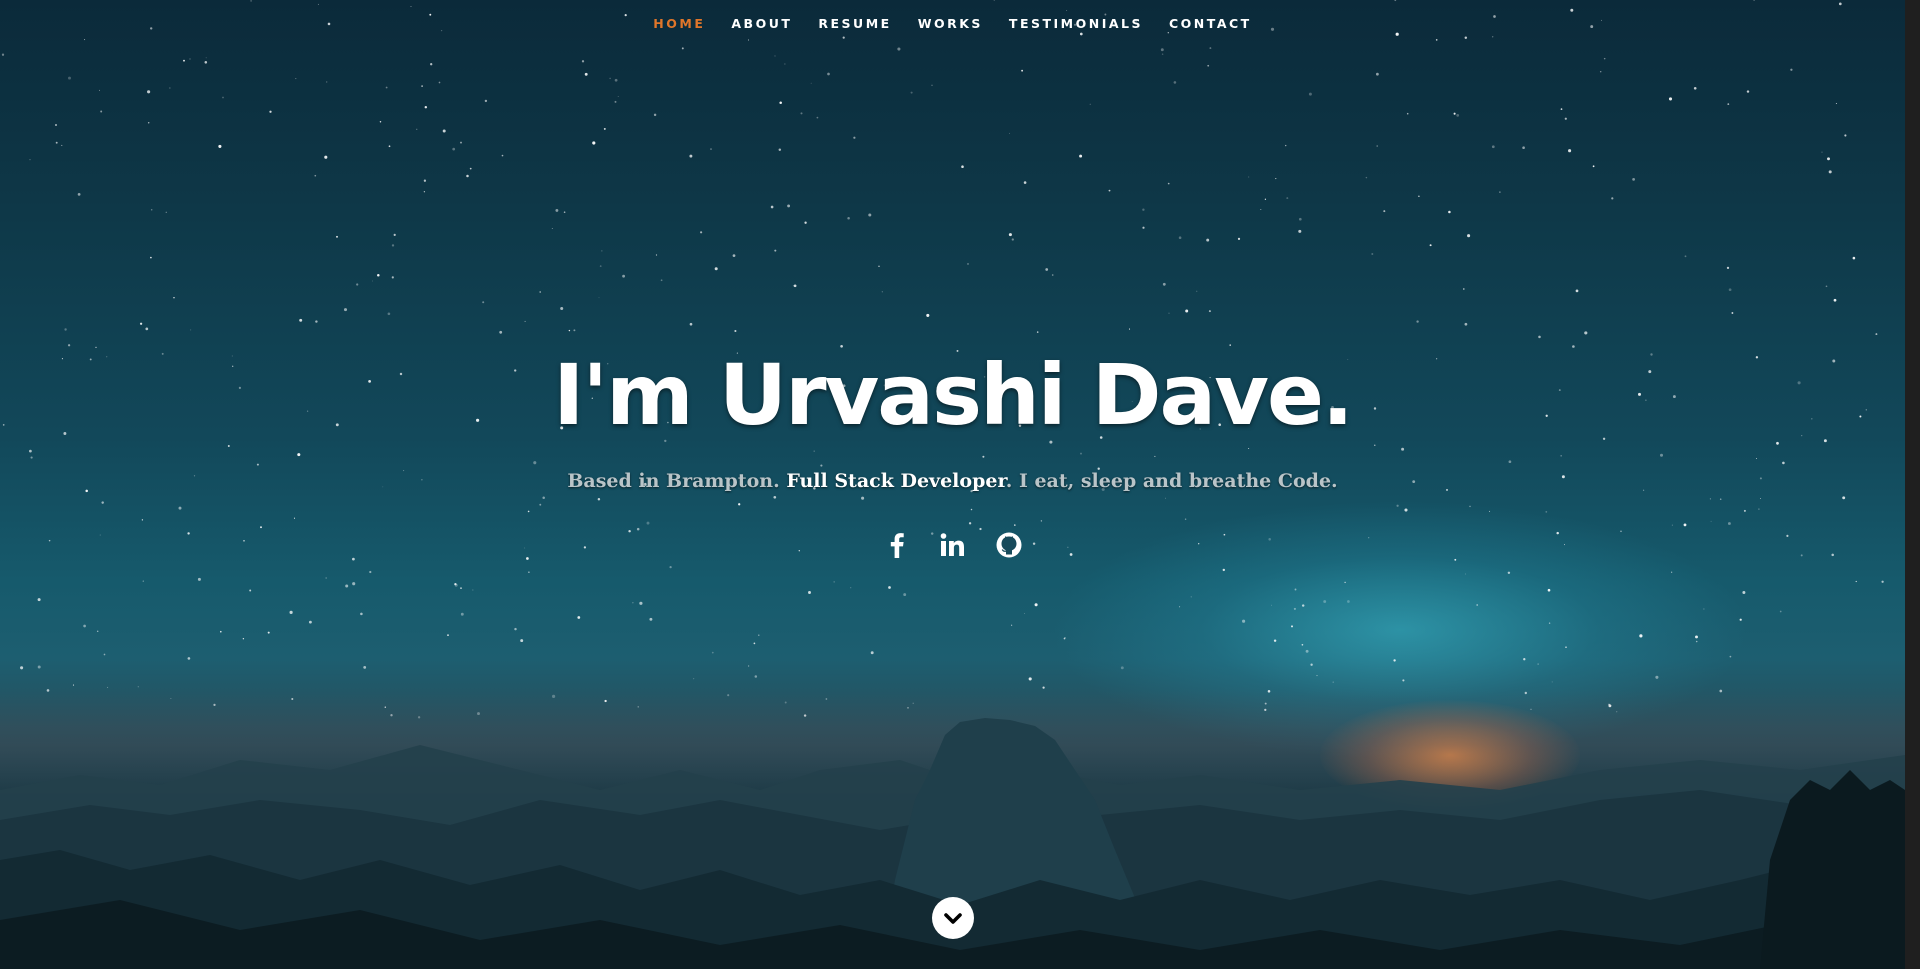  What do you see at coordinates (677, 481) in the screenshot?
I see `tagline-intro: Based in Brampton.` at bounding box center [677, 481].